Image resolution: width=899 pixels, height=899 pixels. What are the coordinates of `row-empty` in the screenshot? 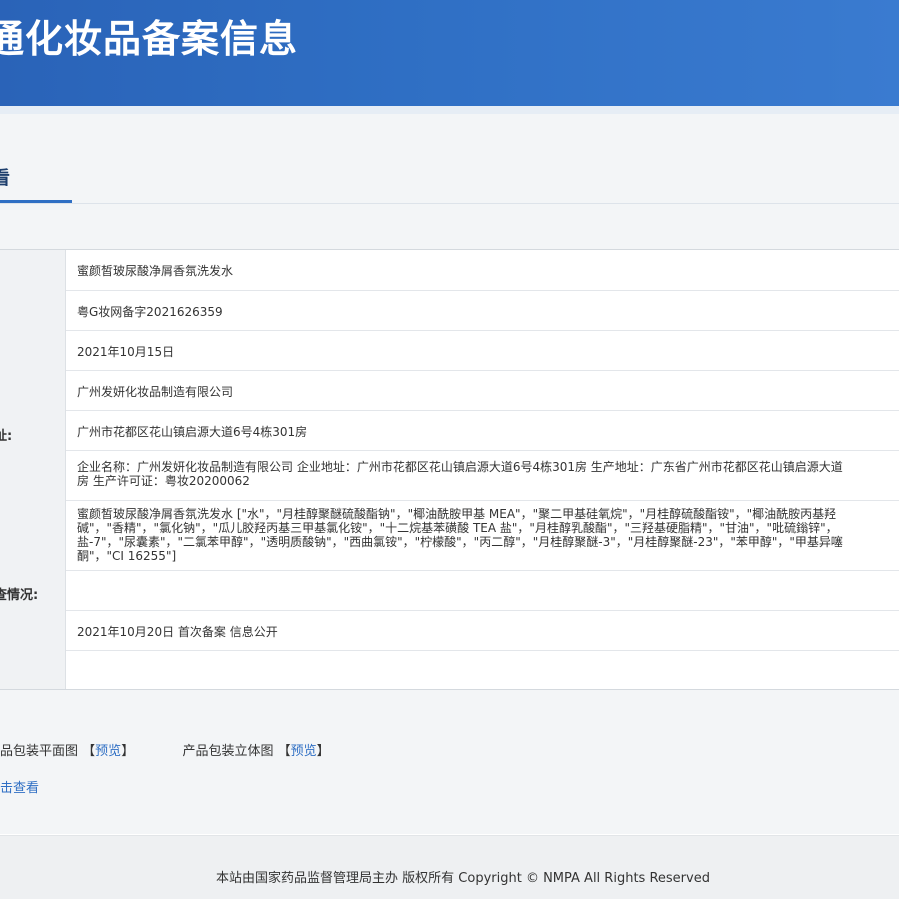 It's located at (482, 671).